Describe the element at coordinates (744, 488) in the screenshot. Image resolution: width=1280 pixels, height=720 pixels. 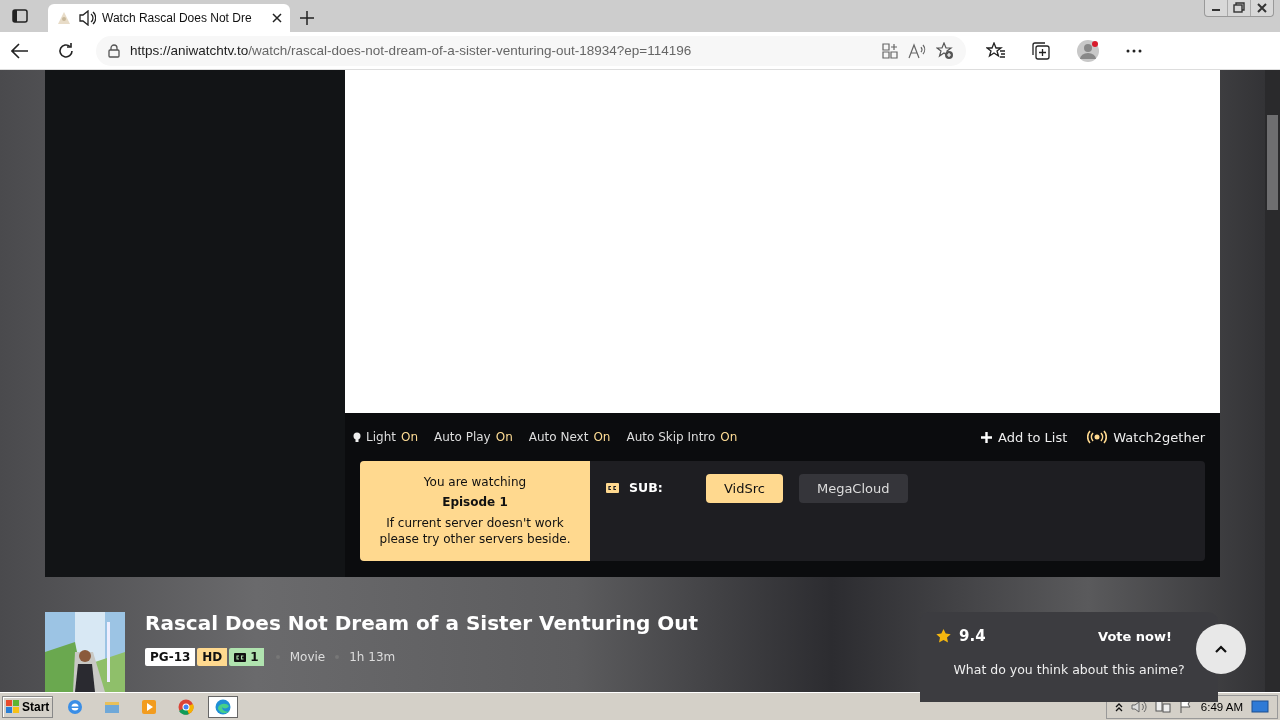
I see `server-button: VidSrc` at that location.